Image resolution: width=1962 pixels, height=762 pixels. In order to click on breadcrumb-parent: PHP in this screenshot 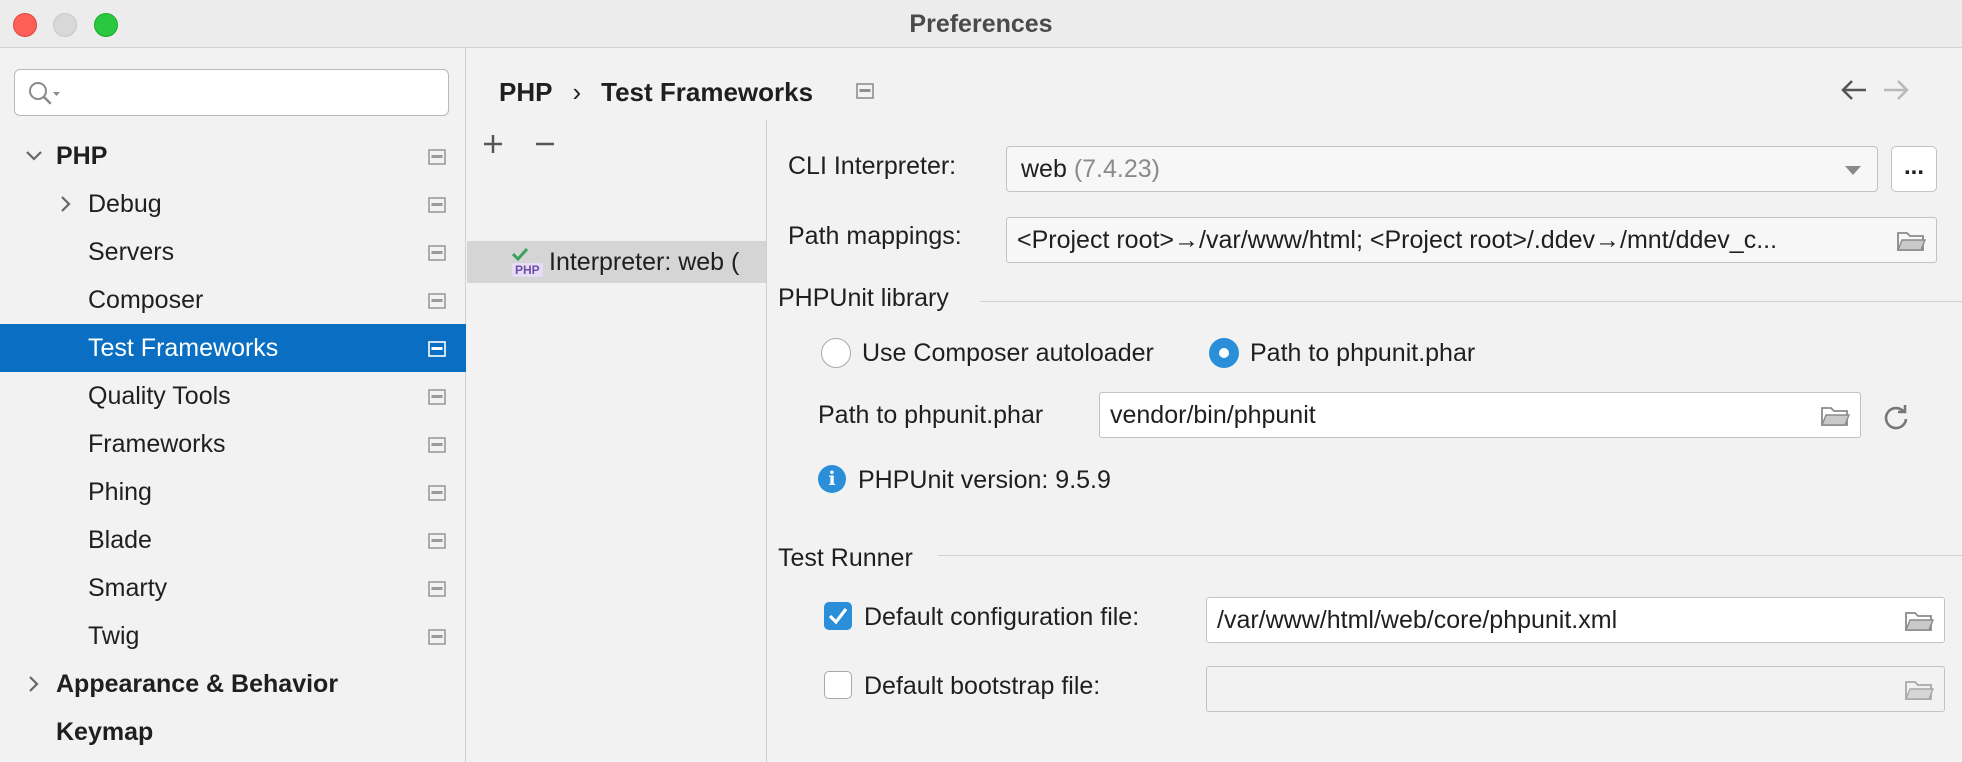, I will do `click(525, 92)`.